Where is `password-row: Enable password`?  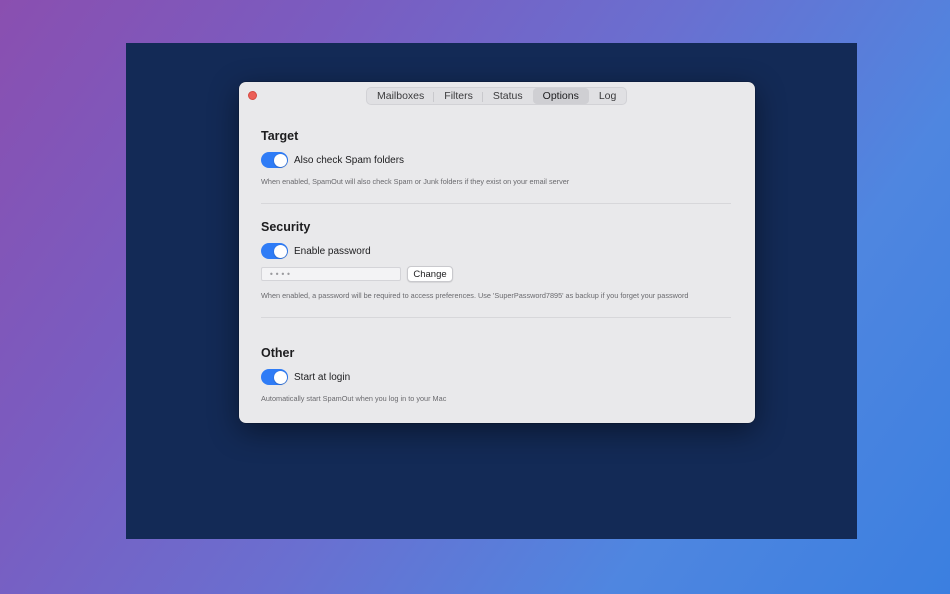
password-row: Enable password is located at coordinates (316, 251).